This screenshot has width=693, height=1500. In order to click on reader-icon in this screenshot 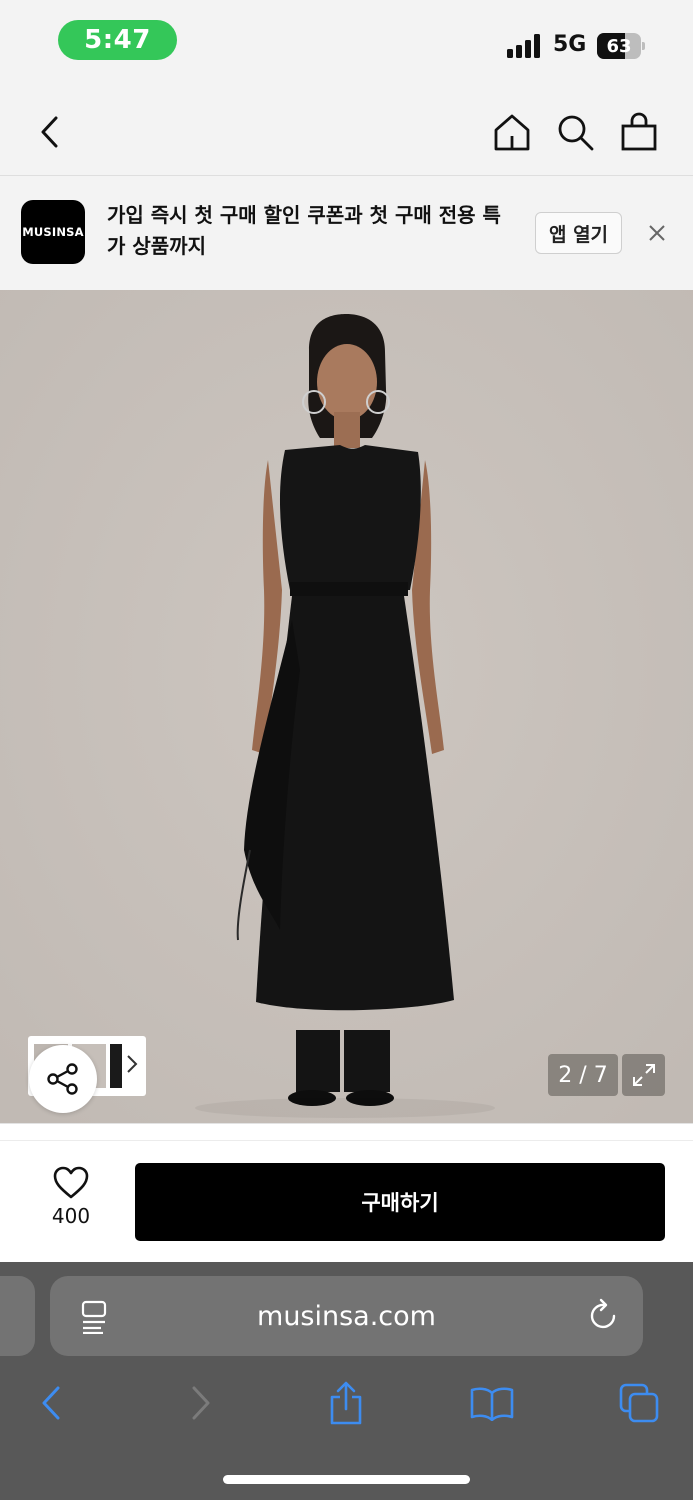, I will do `click(94, 1317)`.